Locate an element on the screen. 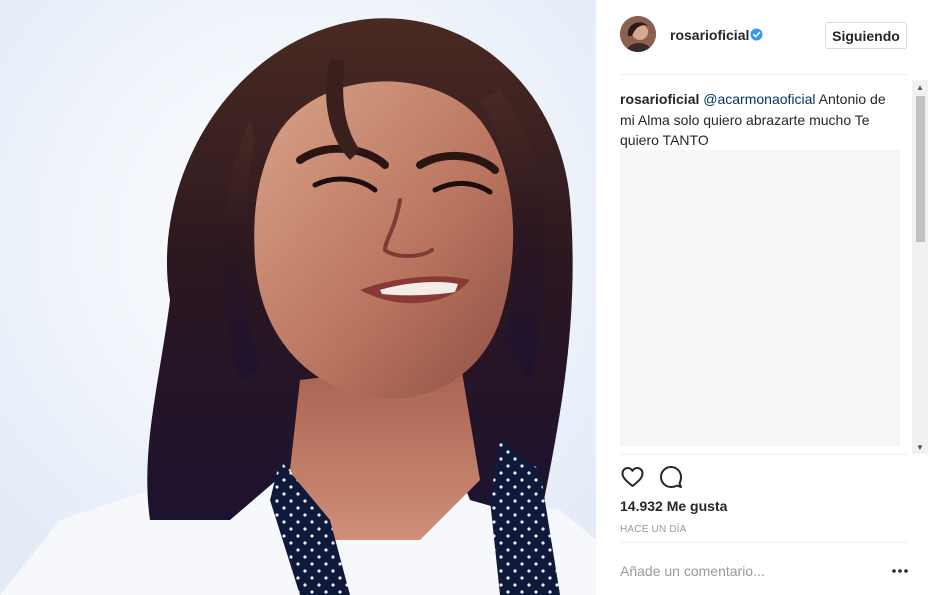 Image resolution: width=928 pixels, height=595 pixels. scrollbar-thumb is located at coordinates (920, 169).